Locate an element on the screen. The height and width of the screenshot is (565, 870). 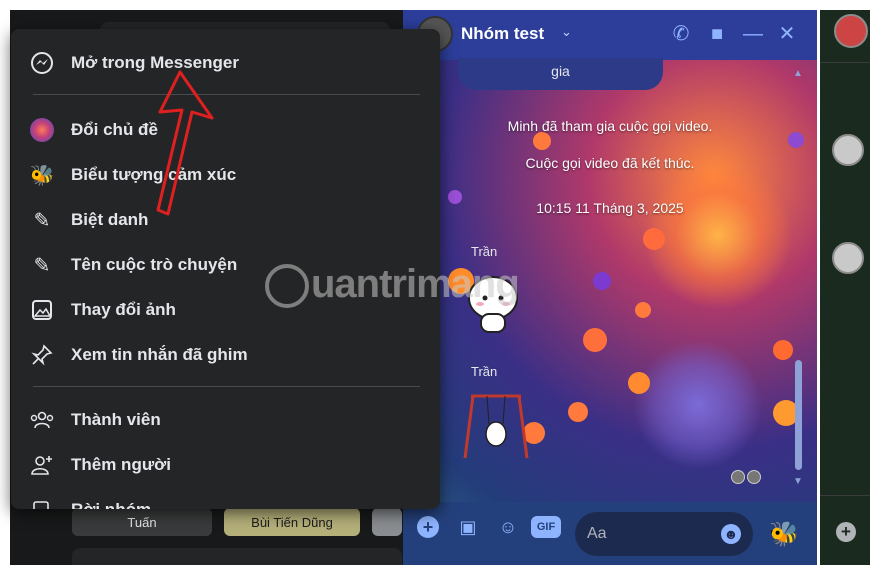
sticker is located at coordinates (496, 427).